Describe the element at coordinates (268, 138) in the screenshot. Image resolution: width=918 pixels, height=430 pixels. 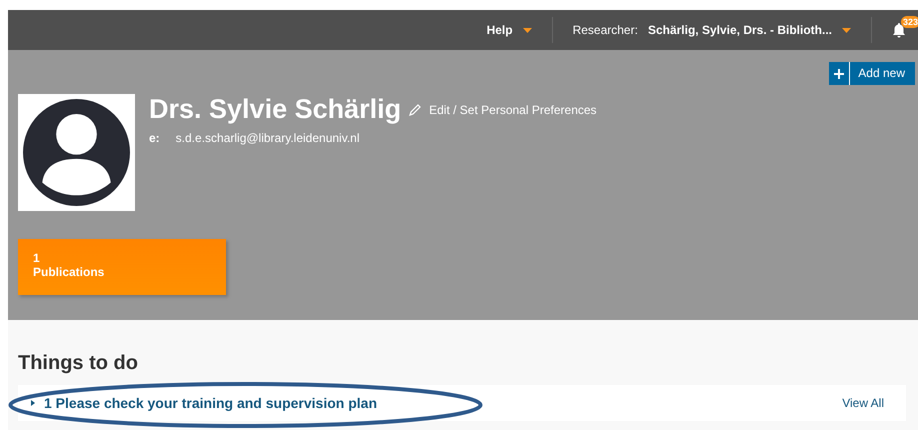
I see `email-address: s.d.e.scharlig@library.leidenuniv.nl` at that location.